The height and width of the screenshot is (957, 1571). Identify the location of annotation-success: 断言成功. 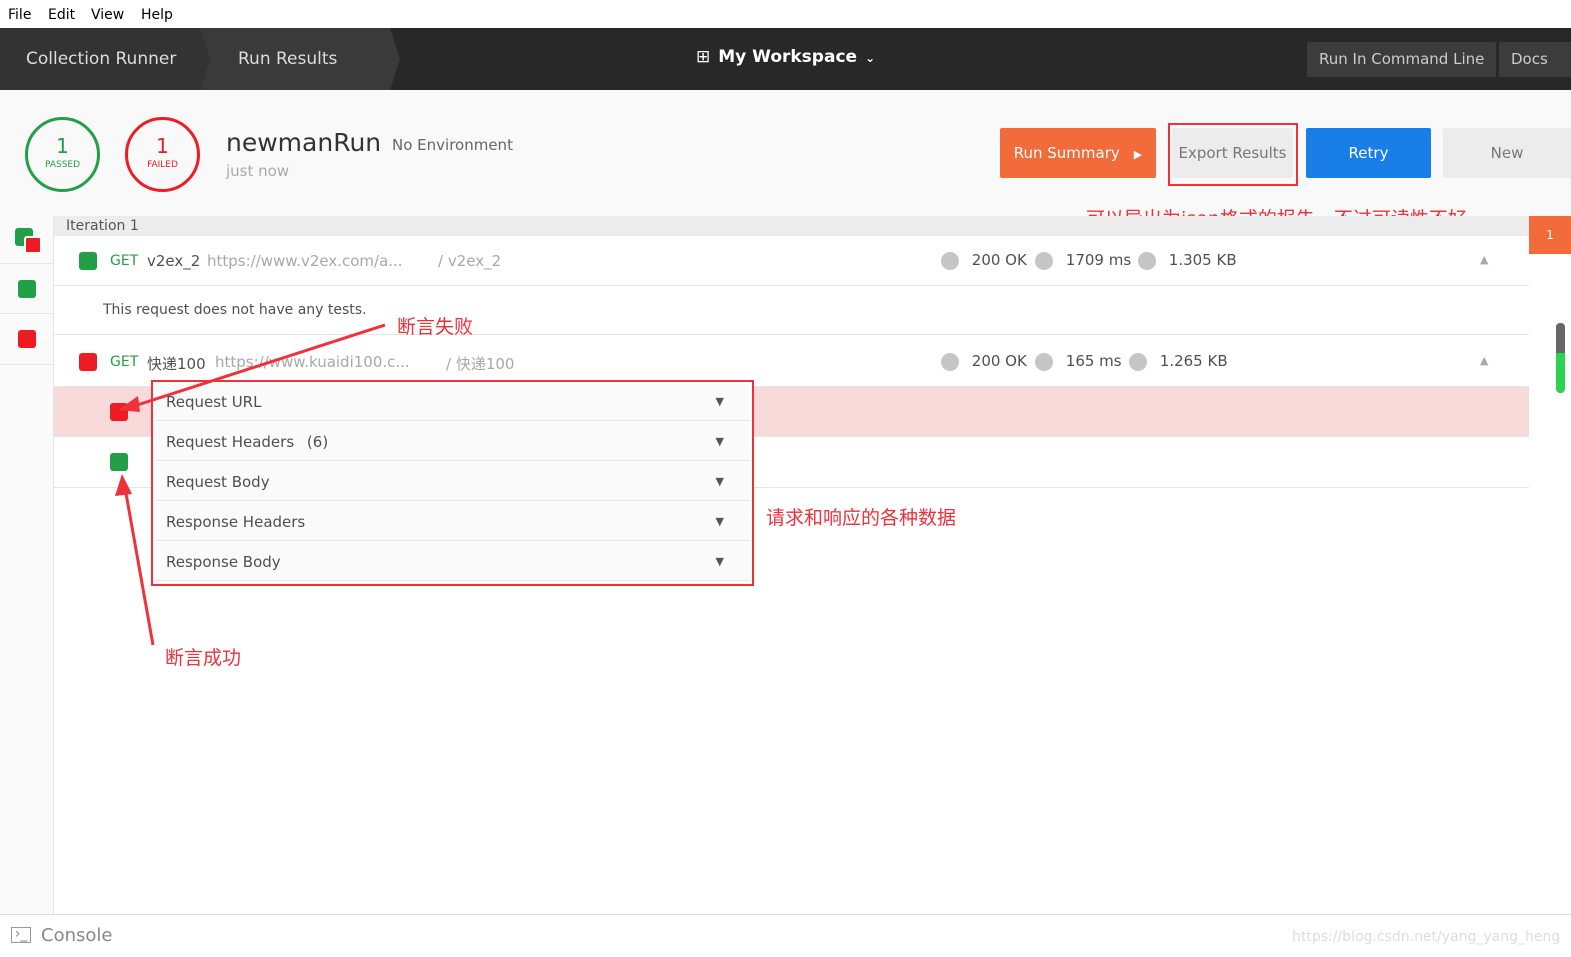
(203, 658).